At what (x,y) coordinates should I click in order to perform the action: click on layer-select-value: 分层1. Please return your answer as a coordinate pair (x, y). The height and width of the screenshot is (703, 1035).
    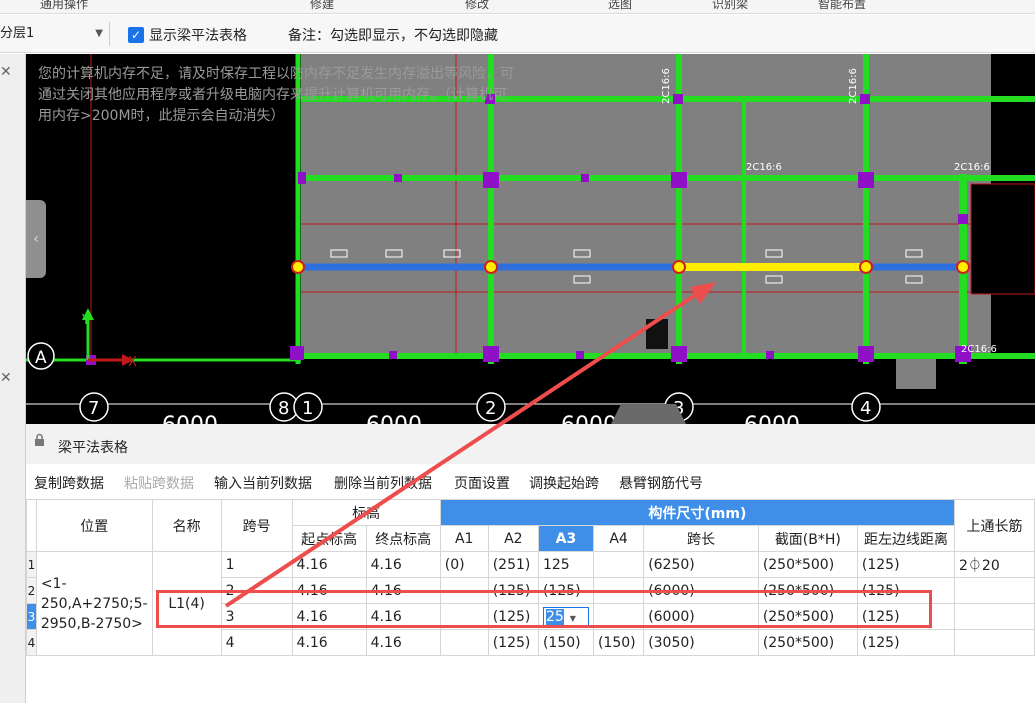
    Looking at the image, I should click on (17, 33).